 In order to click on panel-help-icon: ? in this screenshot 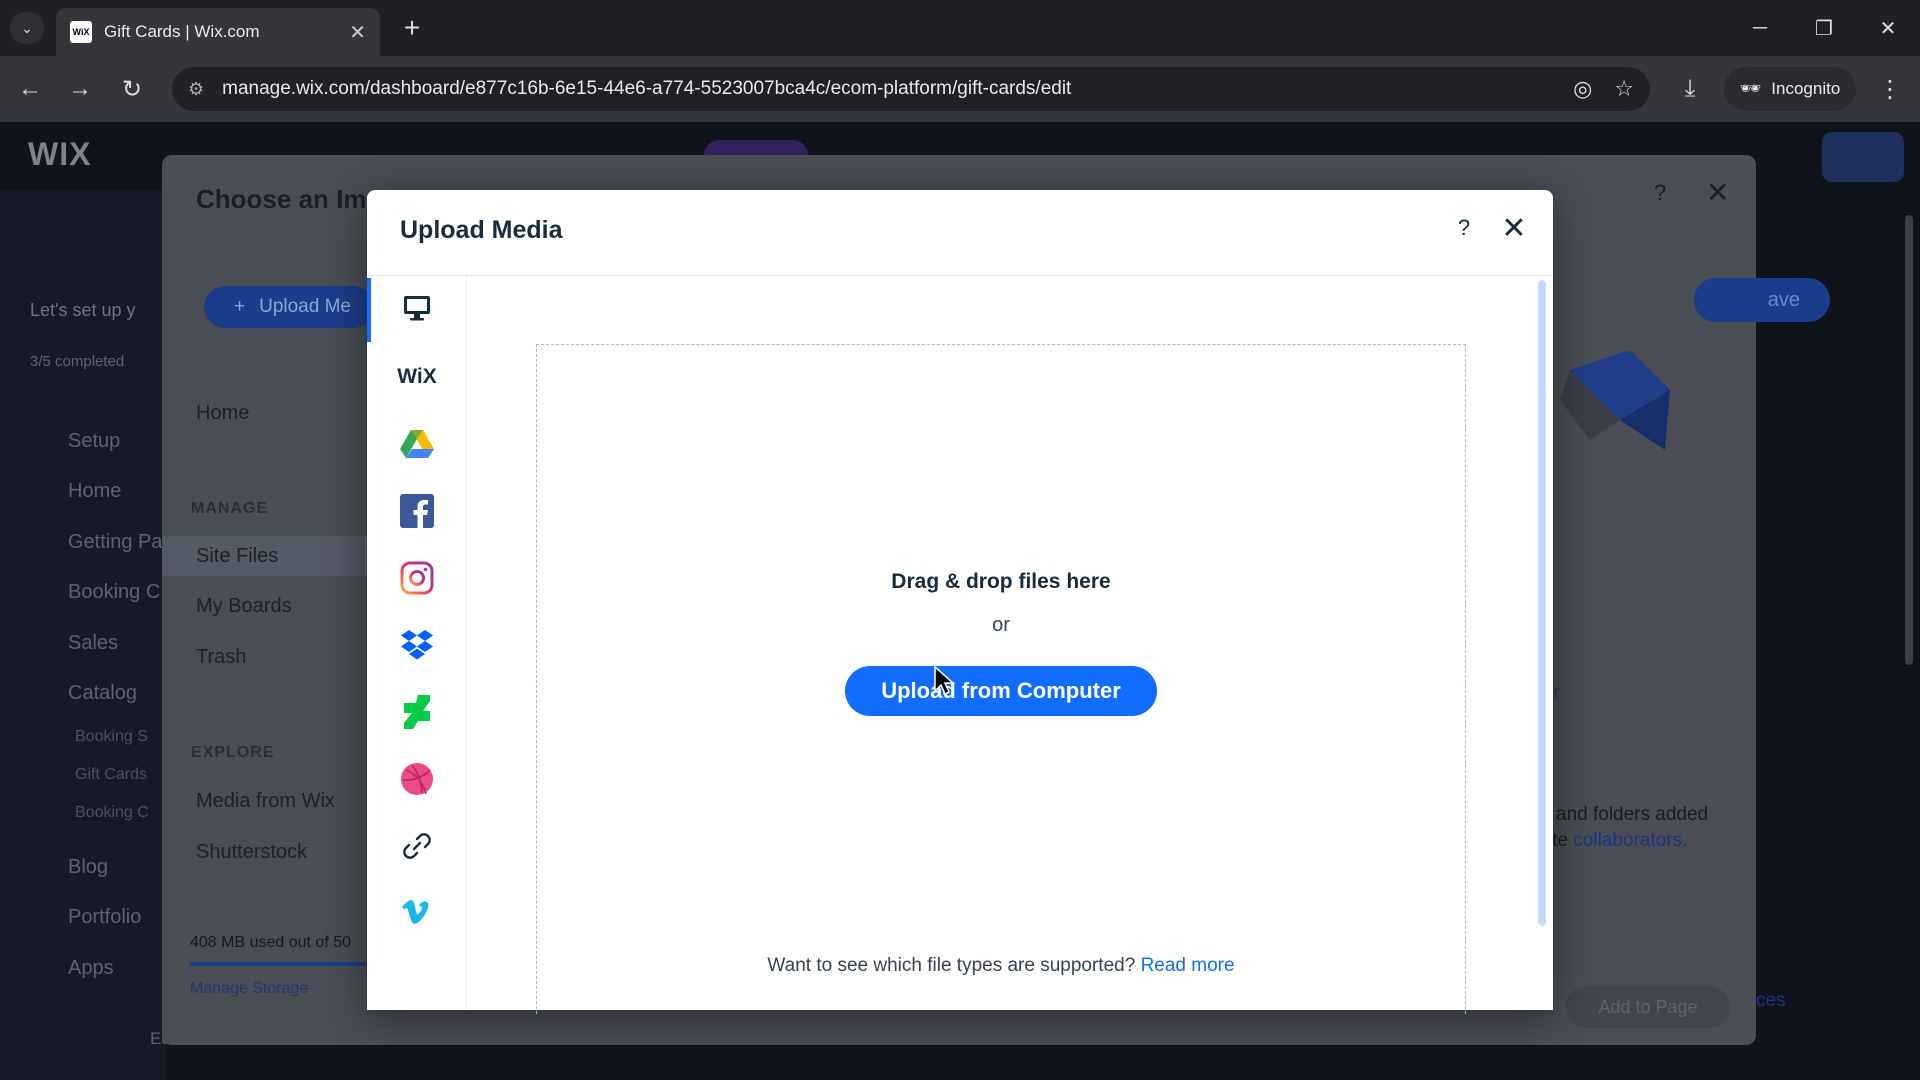, I will do `click(1660, 192)`.